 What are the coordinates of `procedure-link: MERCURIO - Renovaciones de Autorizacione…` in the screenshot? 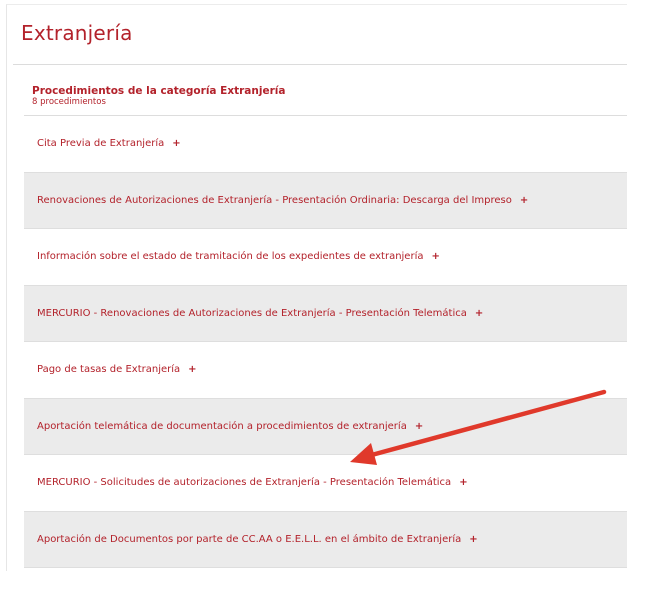 It's located at (252, 313).